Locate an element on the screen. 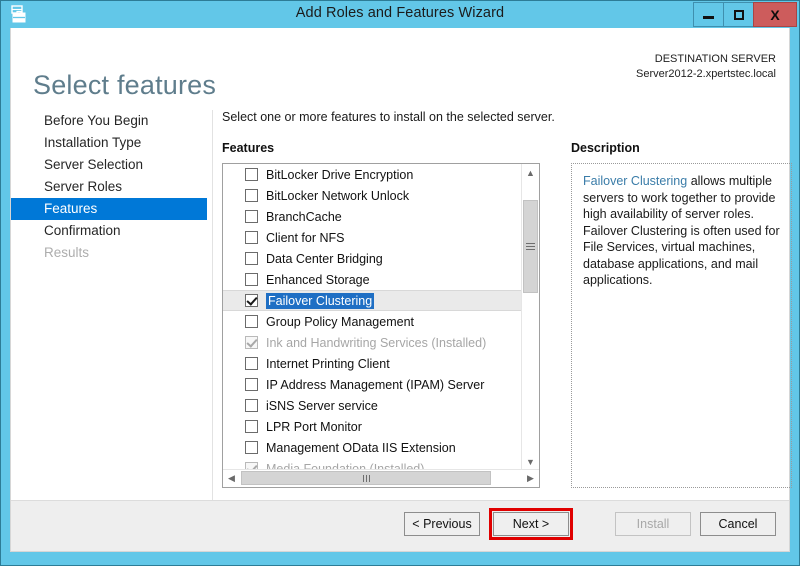 This screenshot has height=566, width=800. feature-label: BitLocker Drive Encryption is located at coordinates (340, 174).